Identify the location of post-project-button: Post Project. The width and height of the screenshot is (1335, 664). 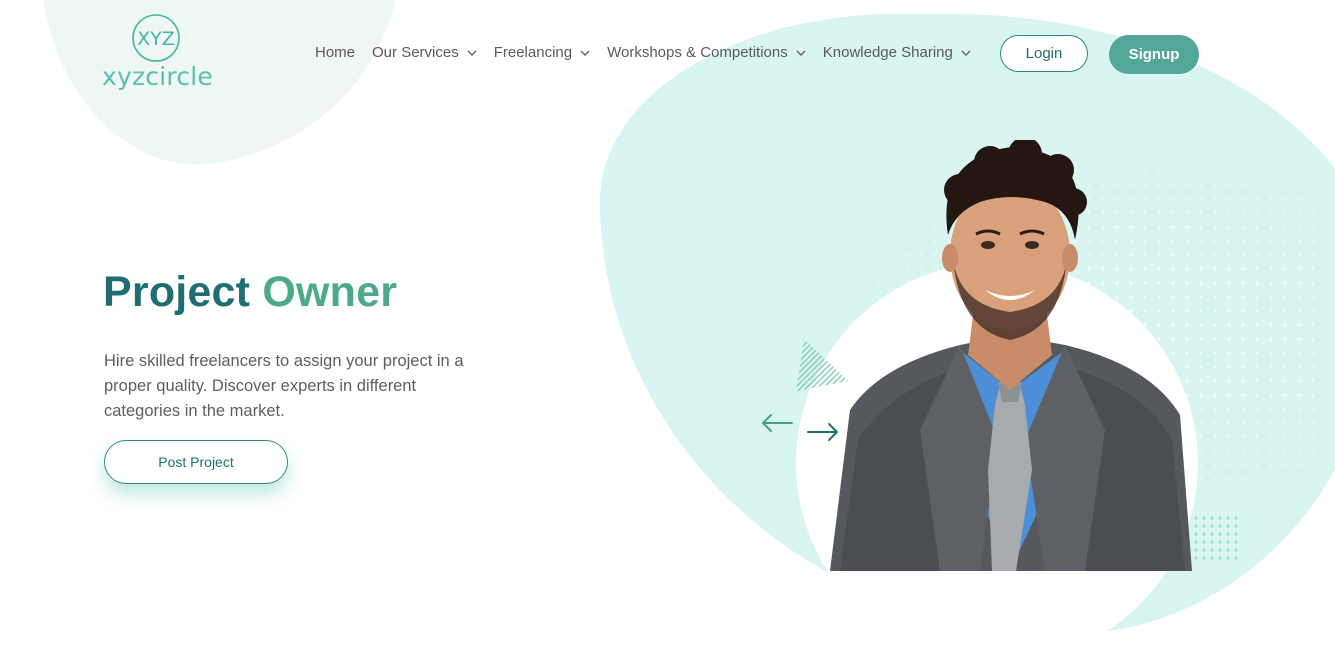
(196, 462).